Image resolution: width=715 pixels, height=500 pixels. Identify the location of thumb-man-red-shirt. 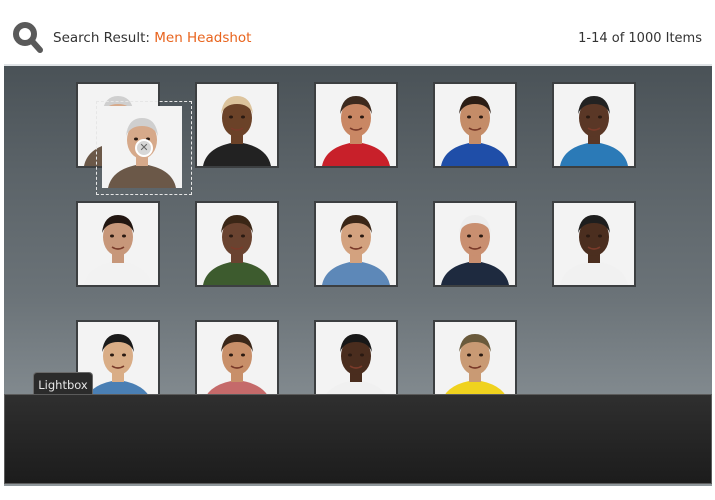
(356, 125).